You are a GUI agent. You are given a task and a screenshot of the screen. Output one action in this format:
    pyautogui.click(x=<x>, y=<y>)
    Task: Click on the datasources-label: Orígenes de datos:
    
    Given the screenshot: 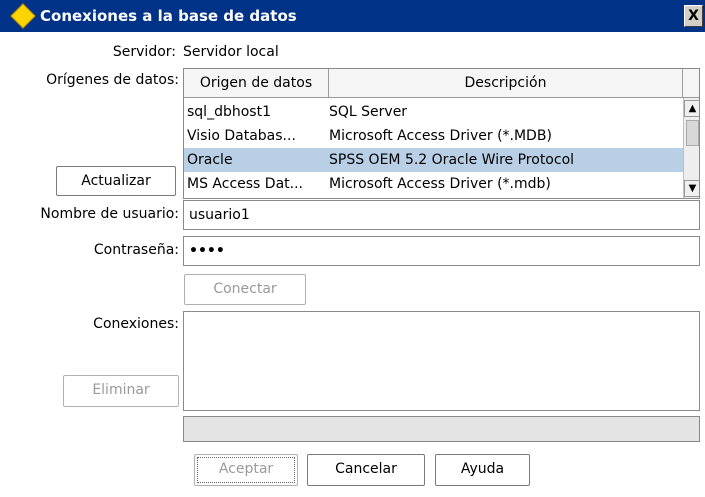 What is the action you would take?
    pyautogui.click(x=112, y=80)
    